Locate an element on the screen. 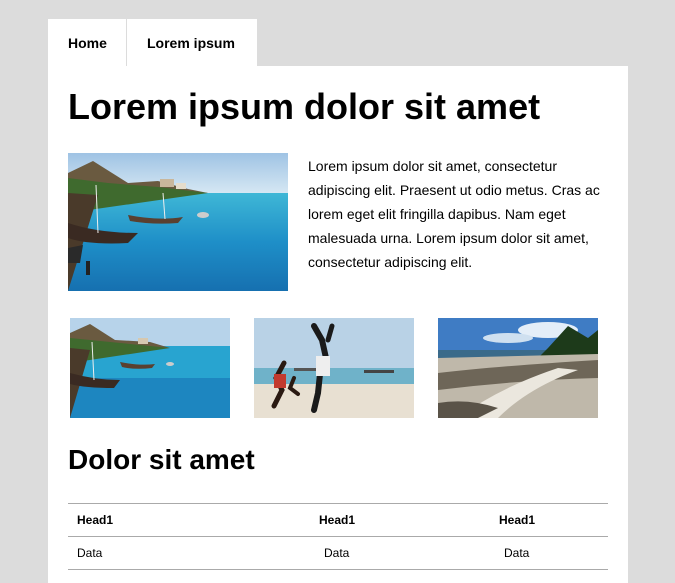  page-title: Lorem ipsum dolor sit amet is located at coordinates (304, 106).